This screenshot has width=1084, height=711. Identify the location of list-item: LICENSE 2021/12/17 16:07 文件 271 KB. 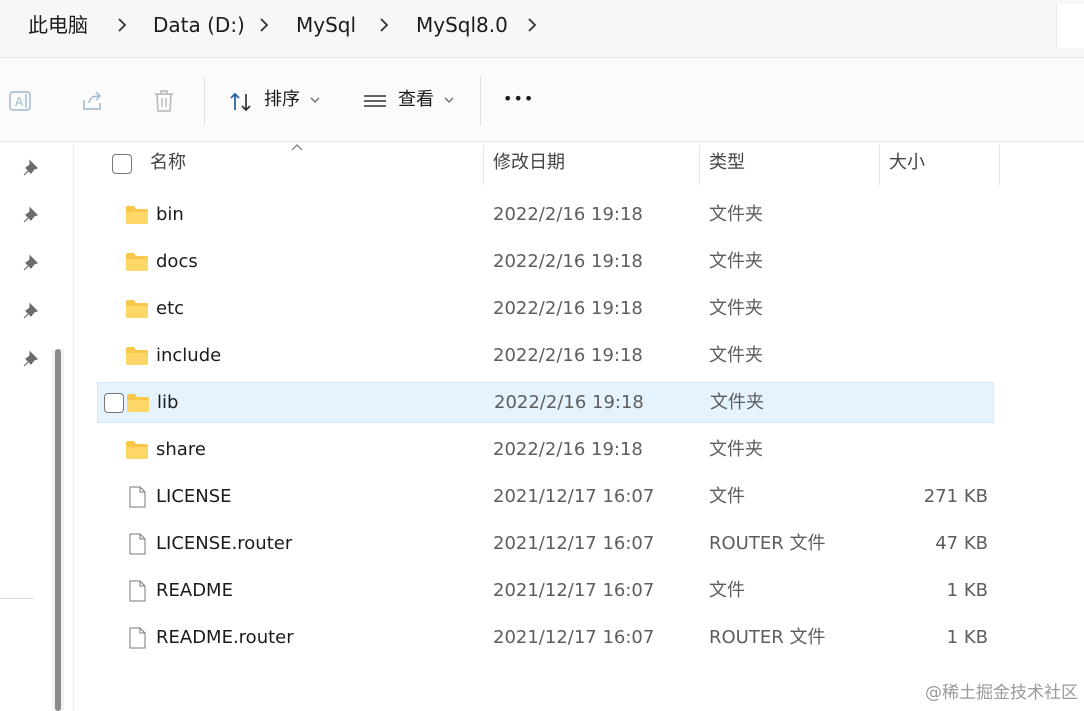
(545, 497).